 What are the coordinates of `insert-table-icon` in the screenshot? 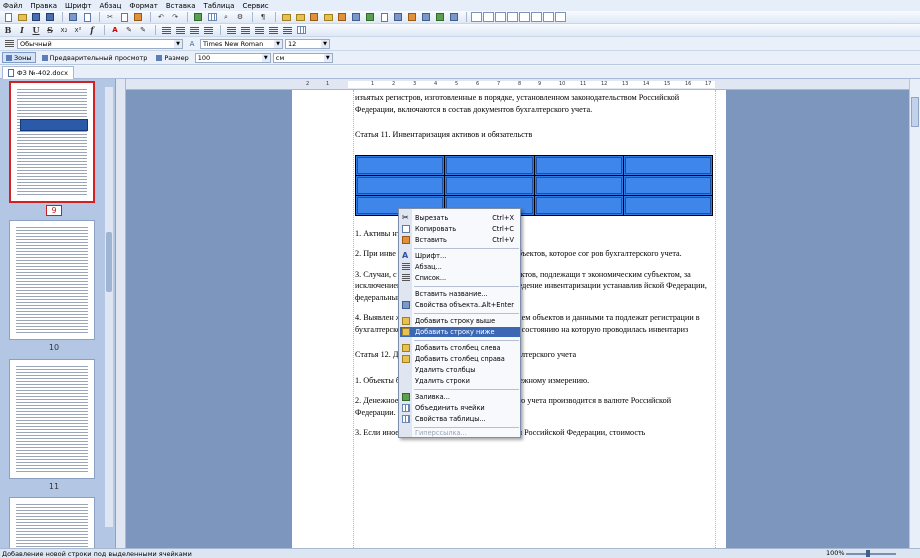 It's located at (212, 17).